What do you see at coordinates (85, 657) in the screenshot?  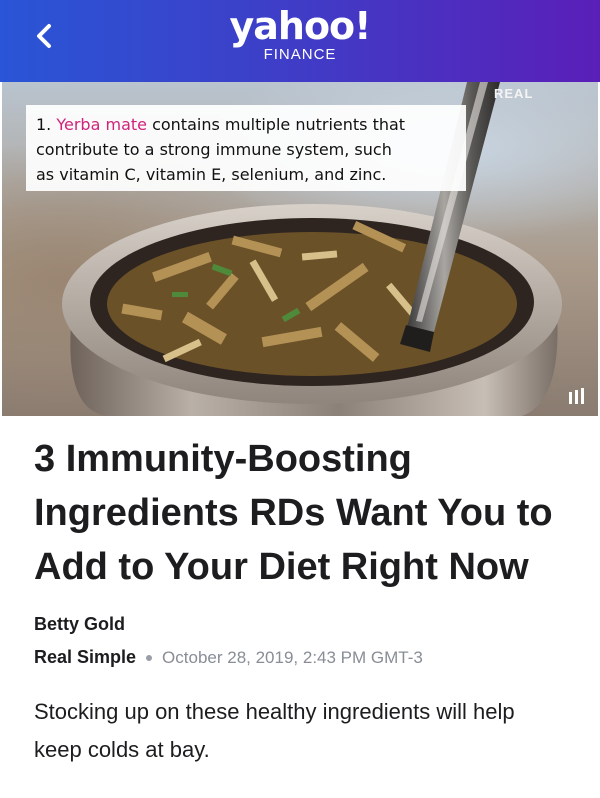 I see `article-source: Real Simple` at bounding box center [85, 657].